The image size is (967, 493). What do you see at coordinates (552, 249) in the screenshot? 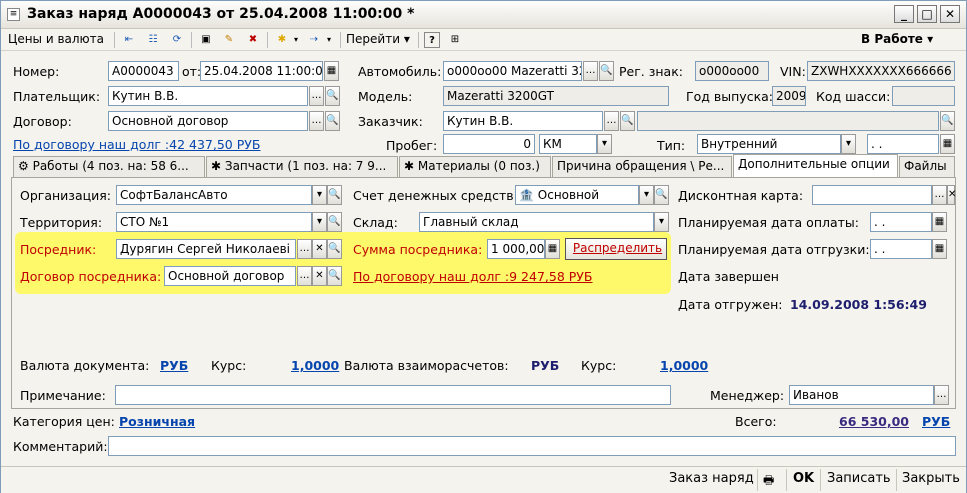
I see `calculator-icon: ▦` at bounding box center [552, 249].